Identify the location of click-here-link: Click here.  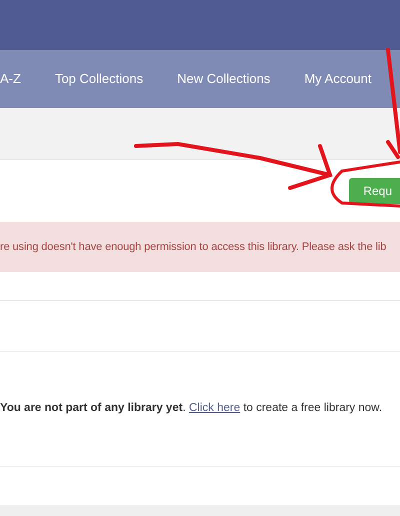
(214, 408).